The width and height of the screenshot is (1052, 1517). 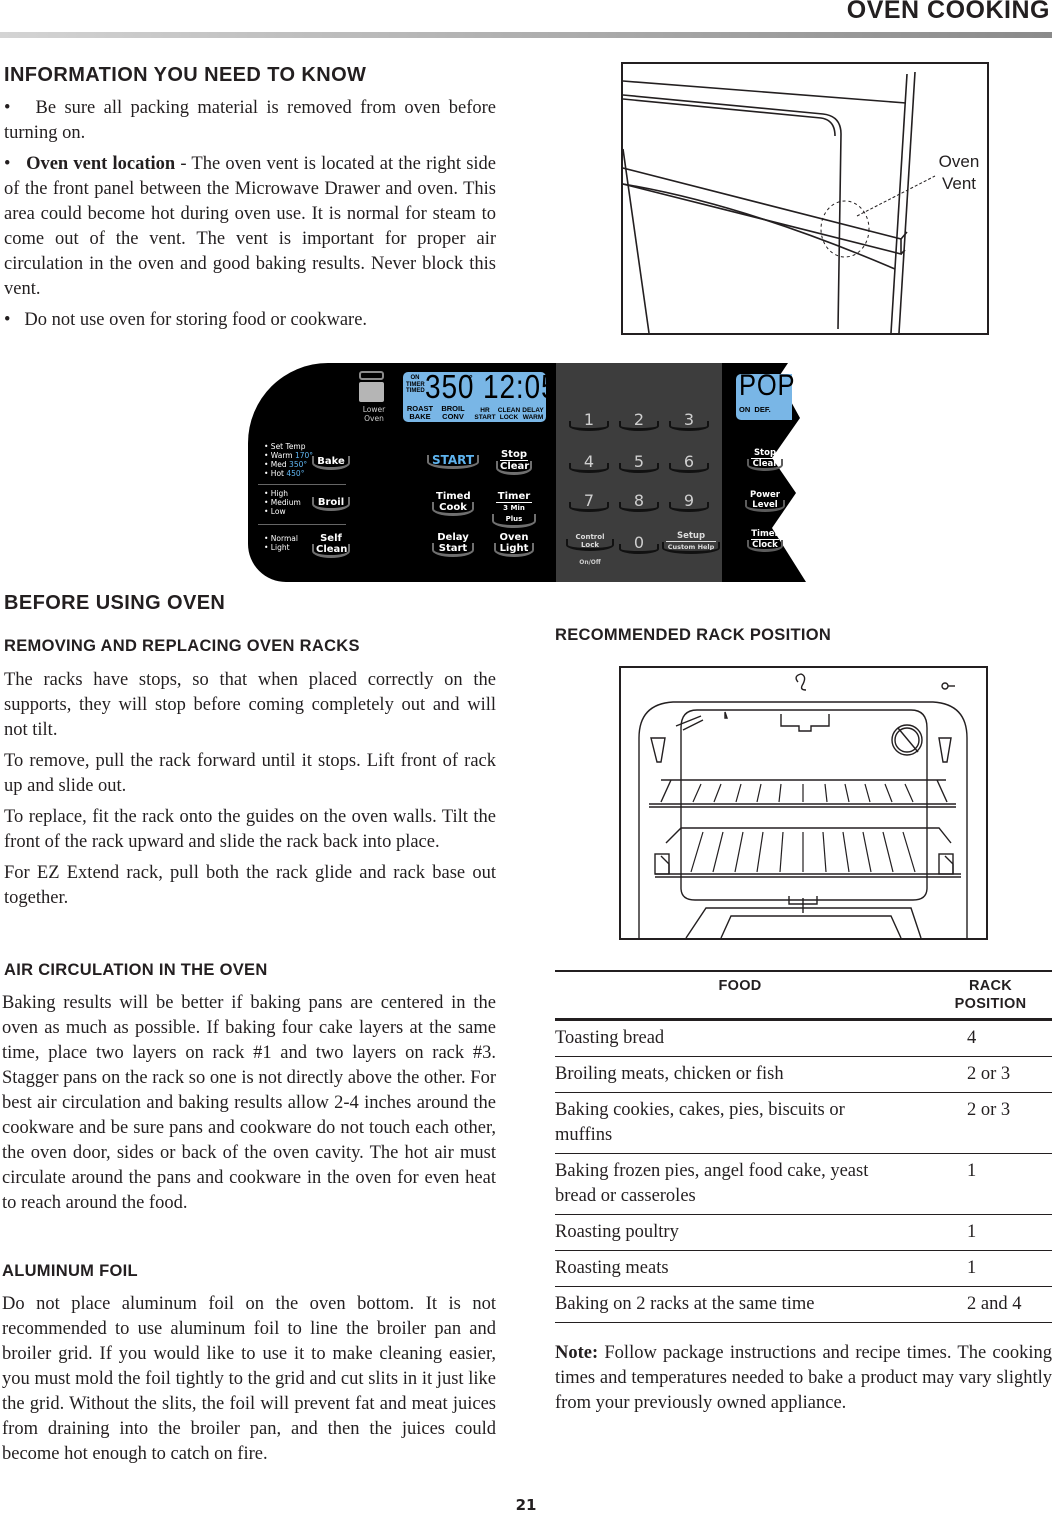 I want to click on lower-oven-icon, so click(x=371, y=387).